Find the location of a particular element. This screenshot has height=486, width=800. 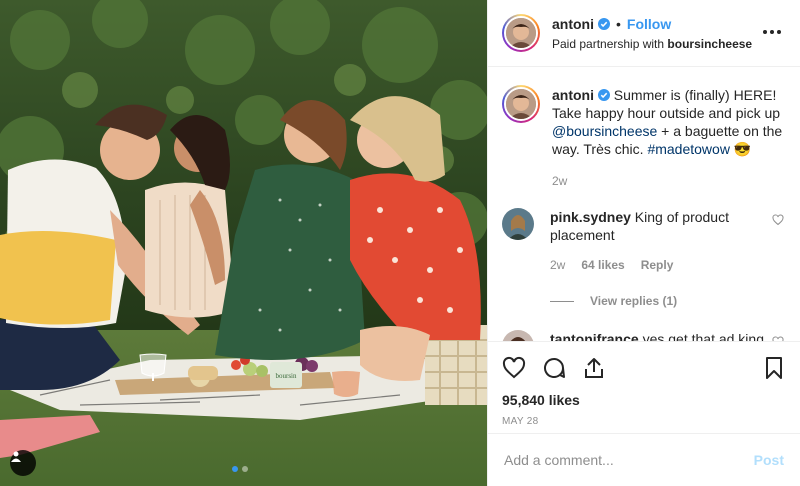

add-comment-bar: Post is located at coordinates (644, 459).